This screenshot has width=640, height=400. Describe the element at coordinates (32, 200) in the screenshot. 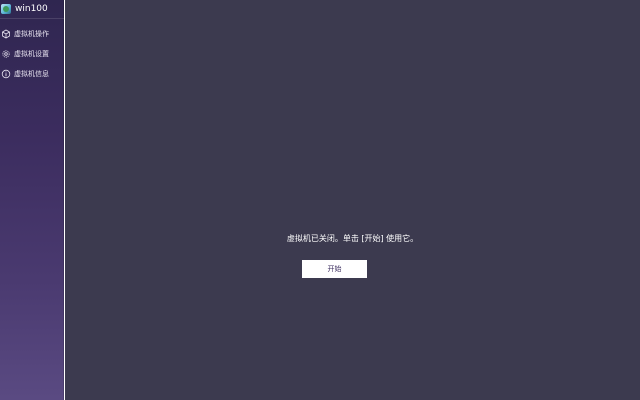

I see `sidebar: win100 虚拟机操作 虚拟机设置 虚拟机信息` at that location.